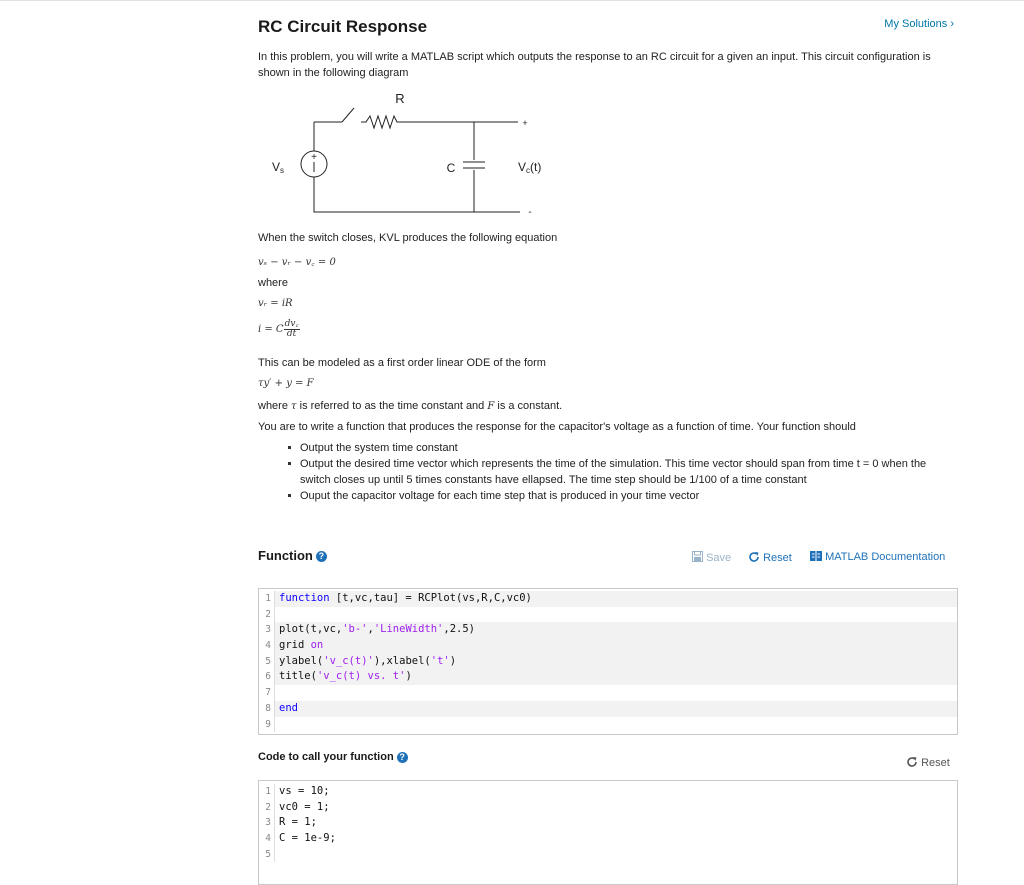 The image size is (1024, 885). What do you see at coordinates (529, 212) in the screenshot?
I see `output-minus: -` at bounding box center [529, 212].